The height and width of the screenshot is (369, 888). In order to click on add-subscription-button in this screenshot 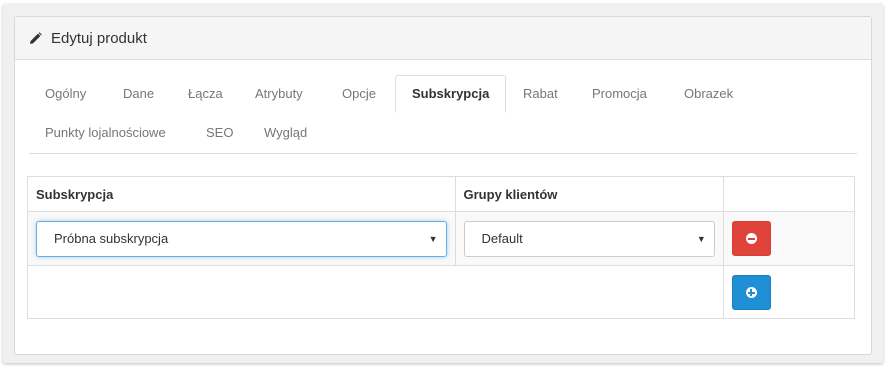, I will do `click(751, 292)`.